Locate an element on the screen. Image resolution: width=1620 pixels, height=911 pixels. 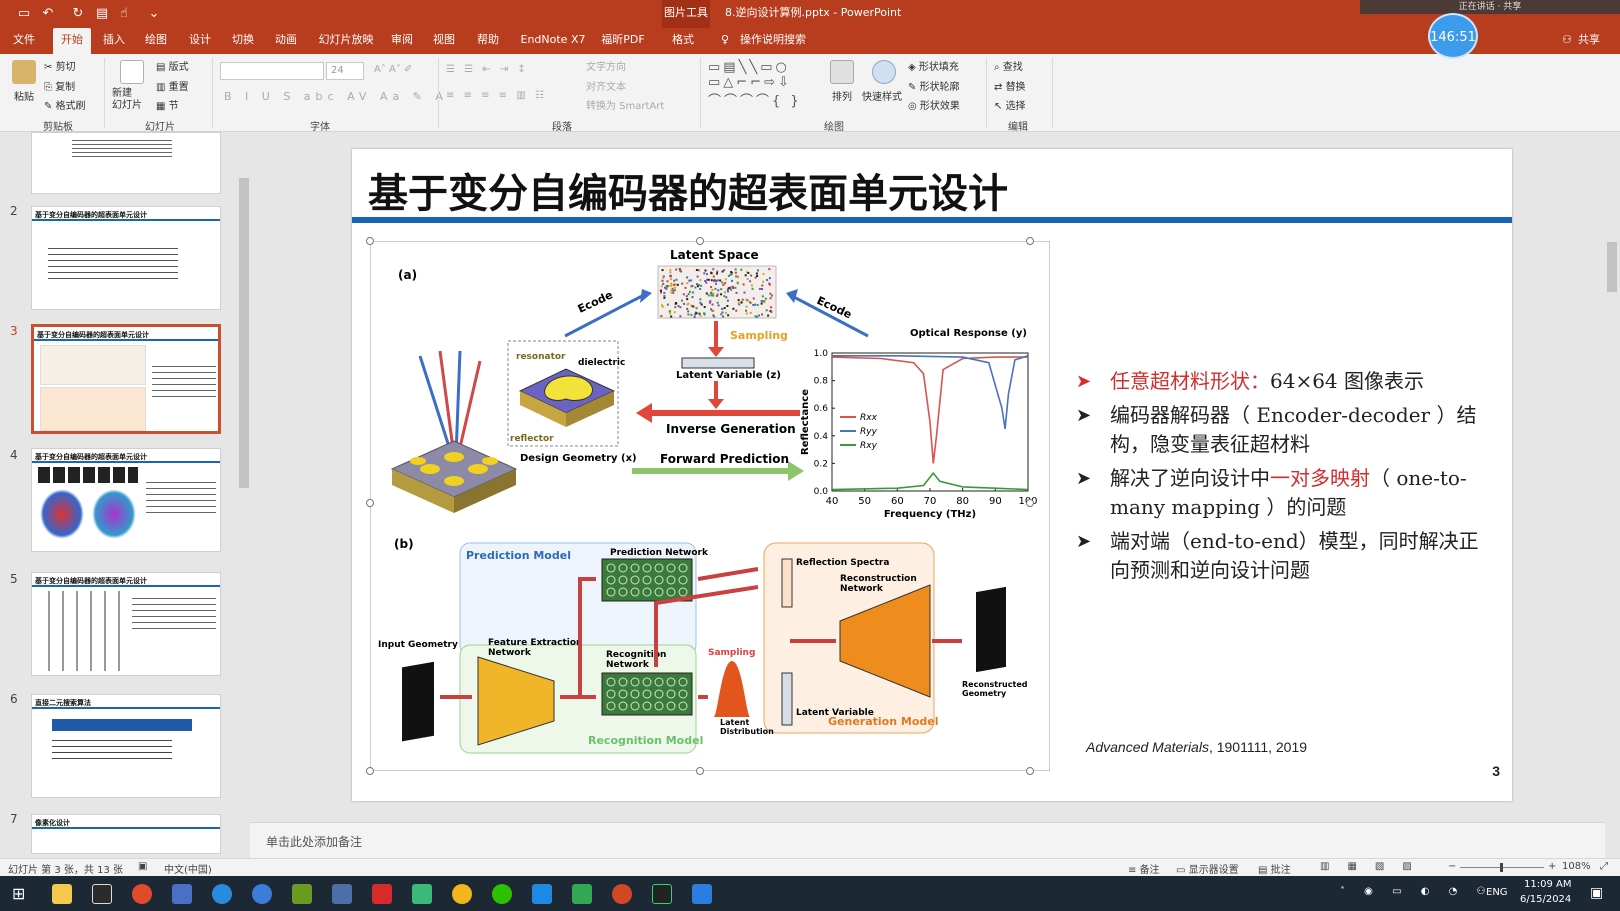
pycharm-icon is located at coordinates (662, 894).